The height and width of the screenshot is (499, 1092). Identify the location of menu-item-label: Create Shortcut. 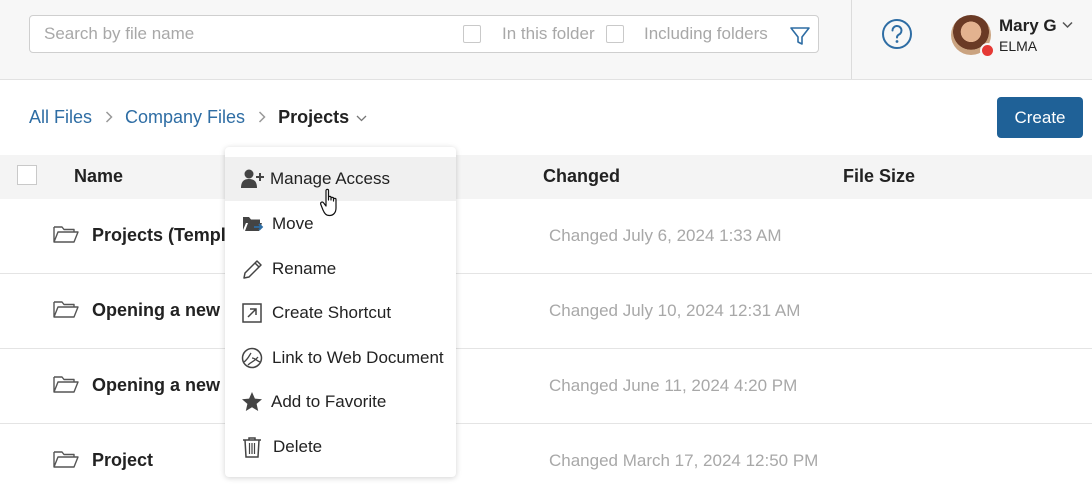
(332, 312).